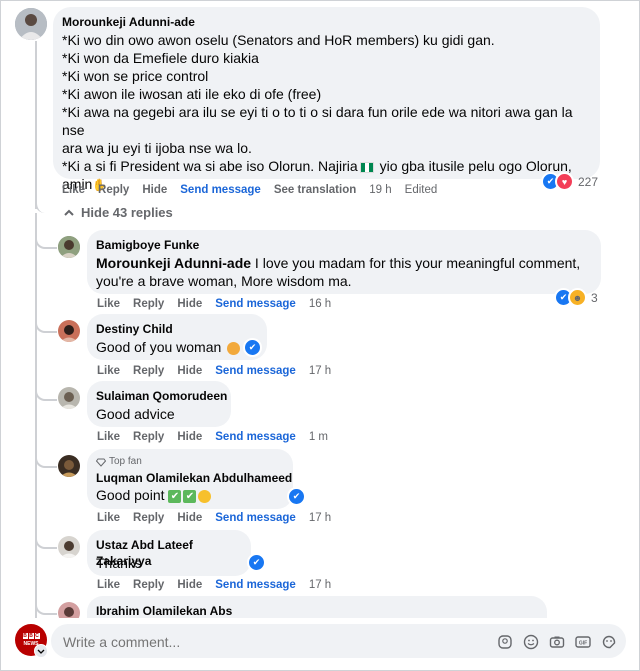 This screenshot has width=640, height=671. Describe the element at coordinates (119, 563) in the screenshot. I see `reply-text: Thanks` at that location.